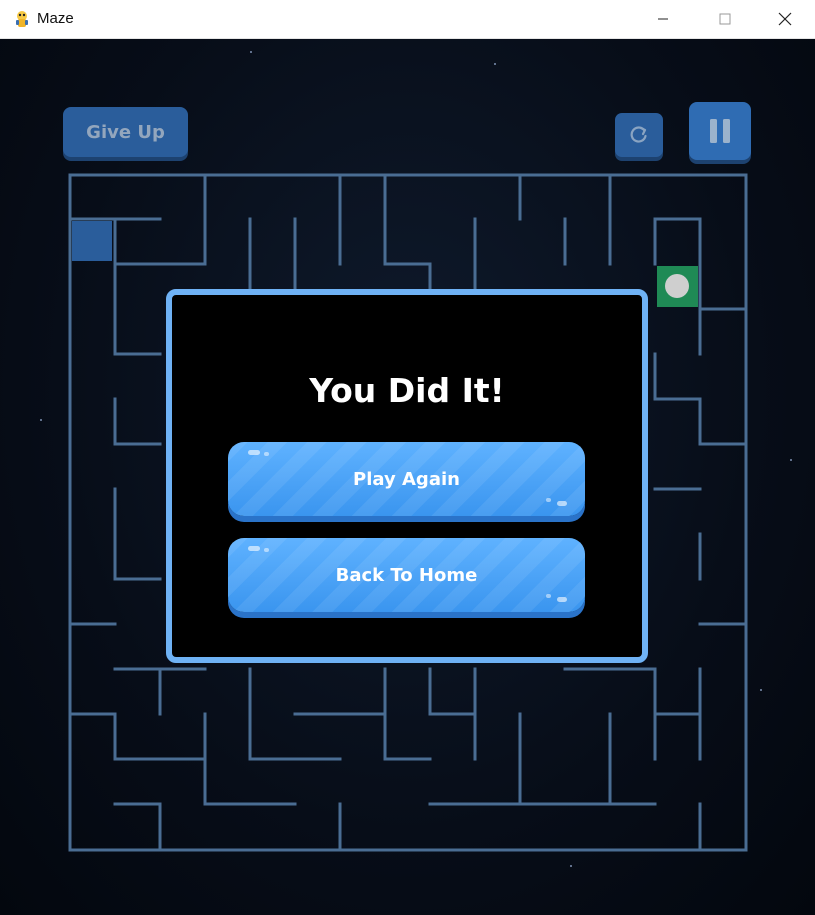  I want to click on goal-marker, so click(677, 286).